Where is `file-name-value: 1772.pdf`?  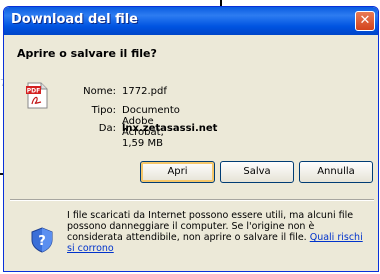 file-name-value: 1772.pdf is located at coordinates (144, 91).